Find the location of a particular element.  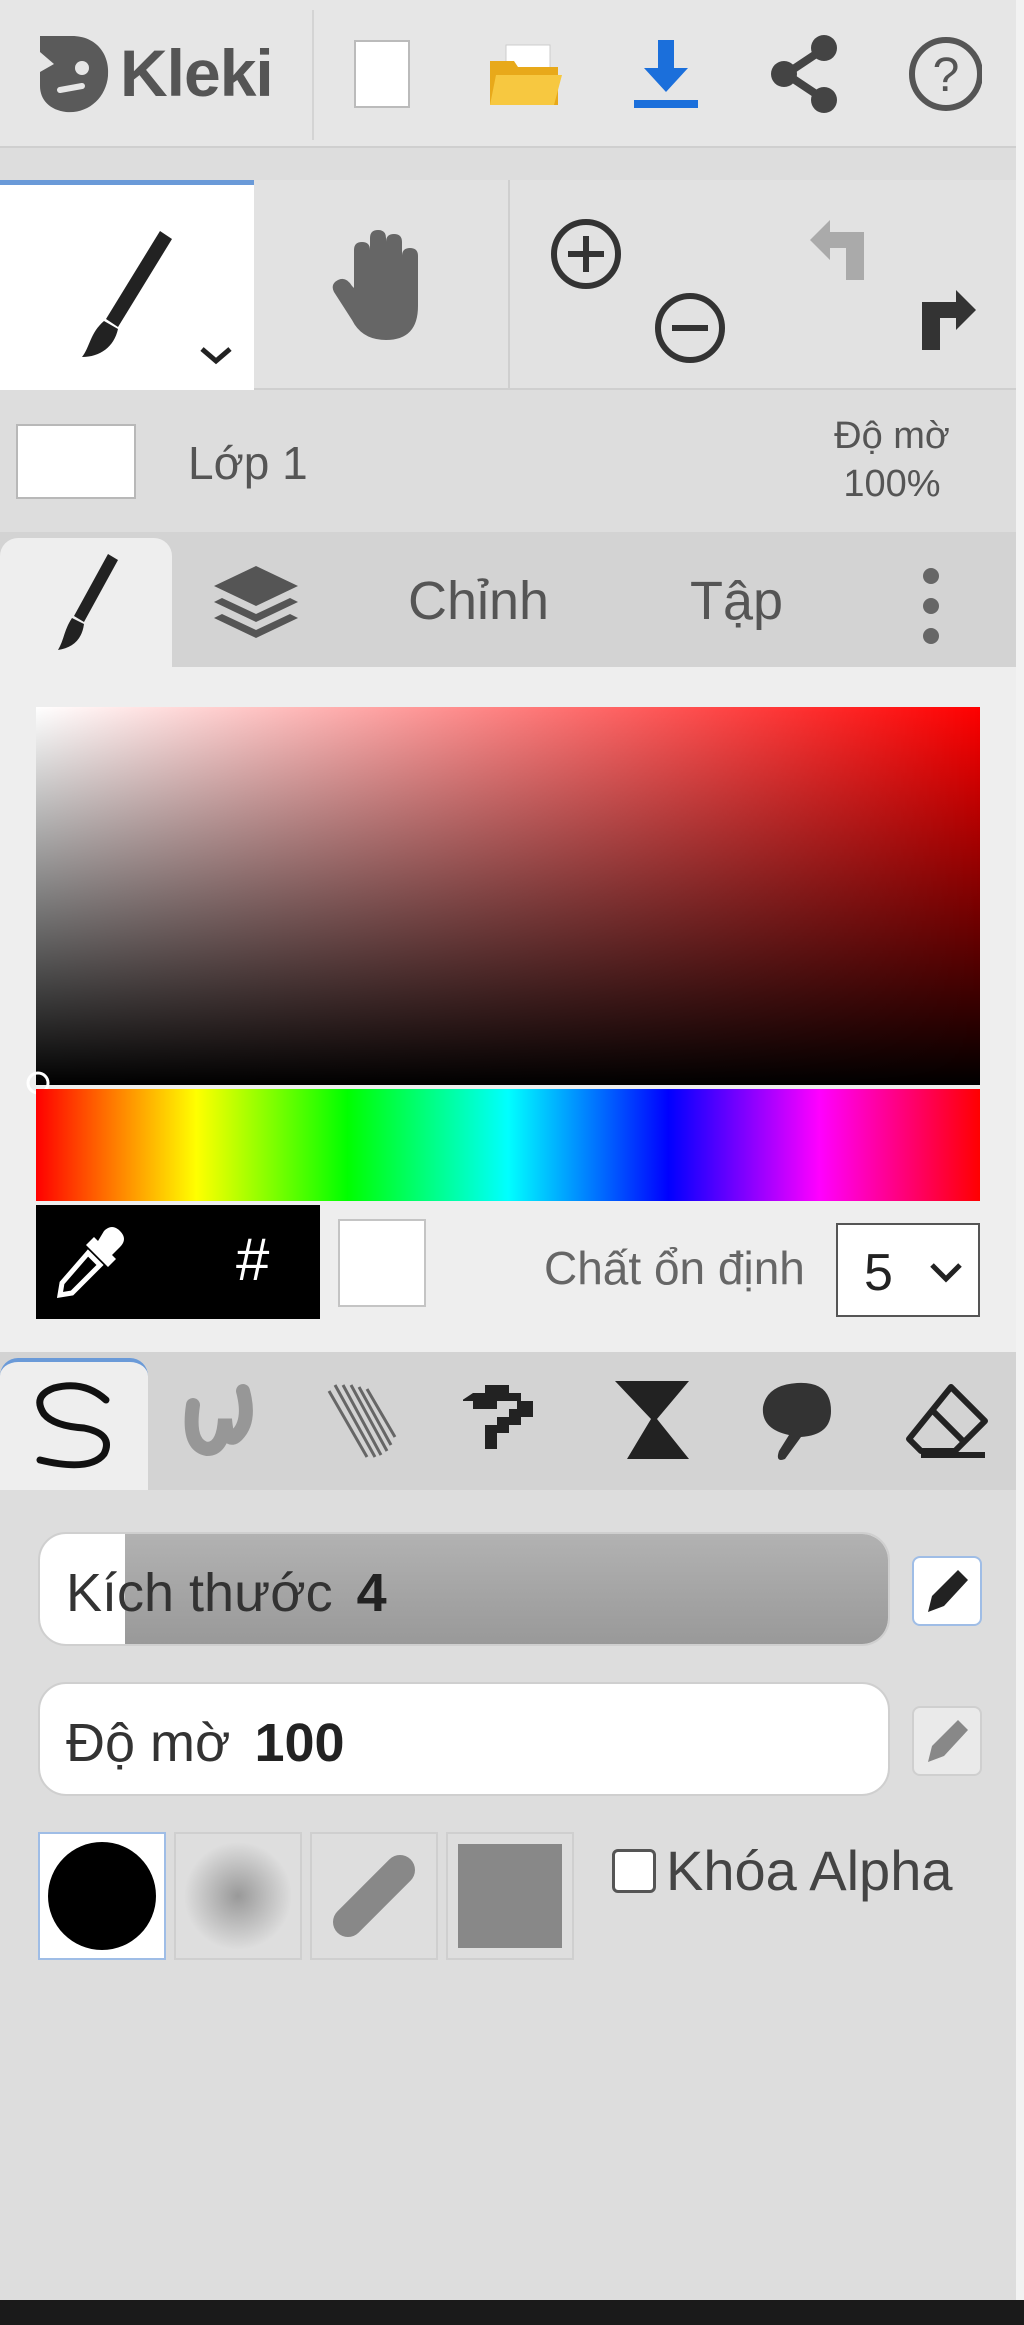

share-button is located at coordinates (804, 74).